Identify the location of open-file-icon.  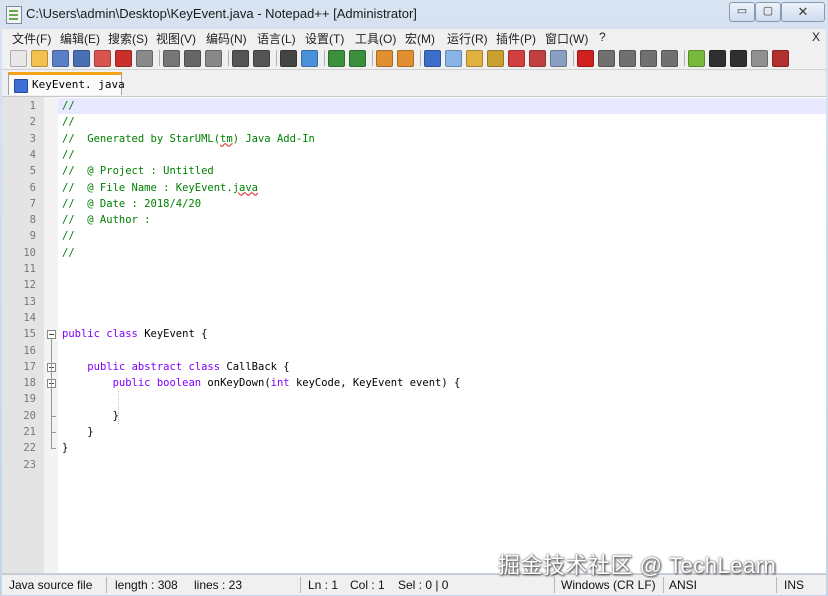
(39, 58).